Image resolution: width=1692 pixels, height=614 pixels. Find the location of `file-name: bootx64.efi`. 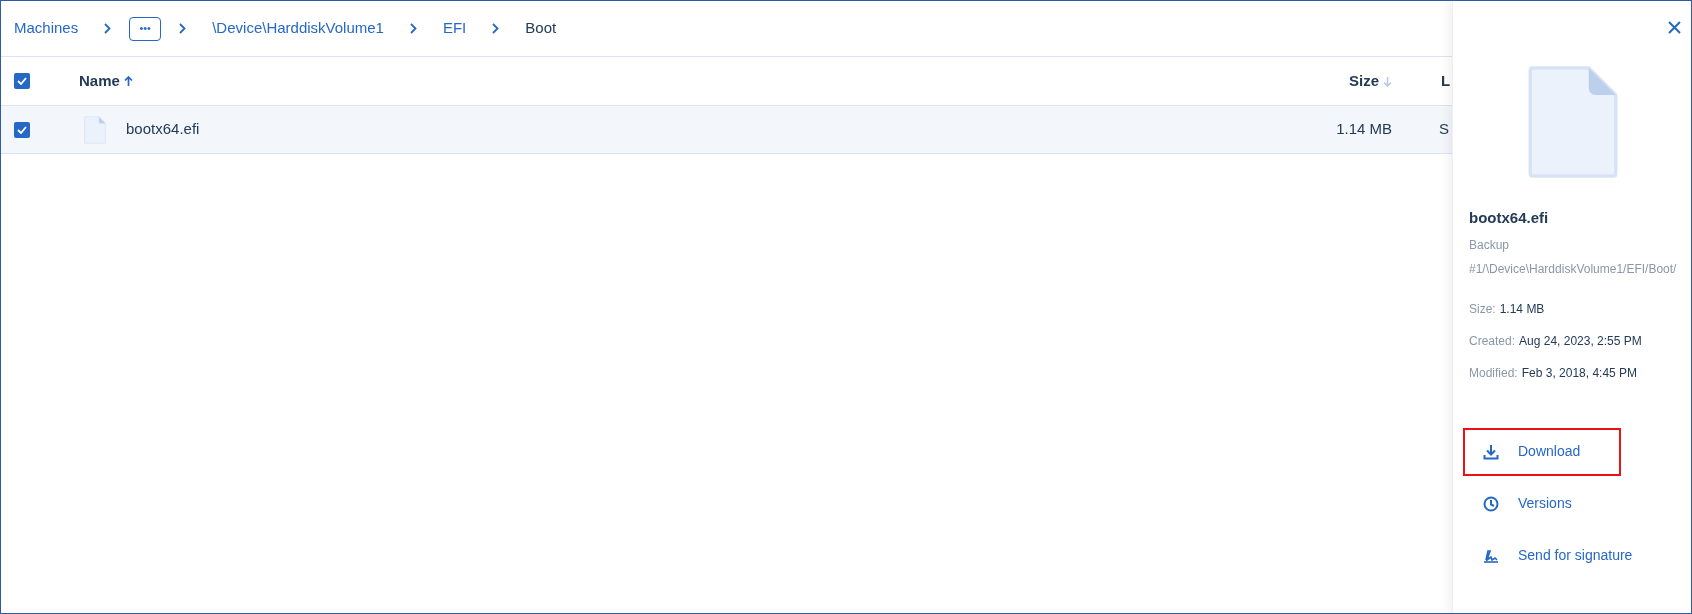

file-name: bootx64.efi is located at coordinates (163, 129).